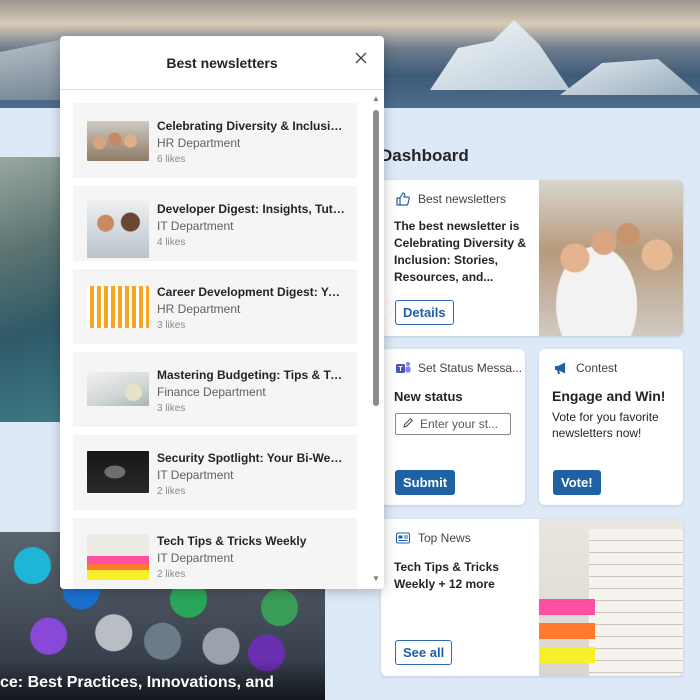 This screenshot has height=700, width=700. Describe the element at coordinates (376, 99) in the screenshot. I see `scroll-up-icon: ▲` at that location.